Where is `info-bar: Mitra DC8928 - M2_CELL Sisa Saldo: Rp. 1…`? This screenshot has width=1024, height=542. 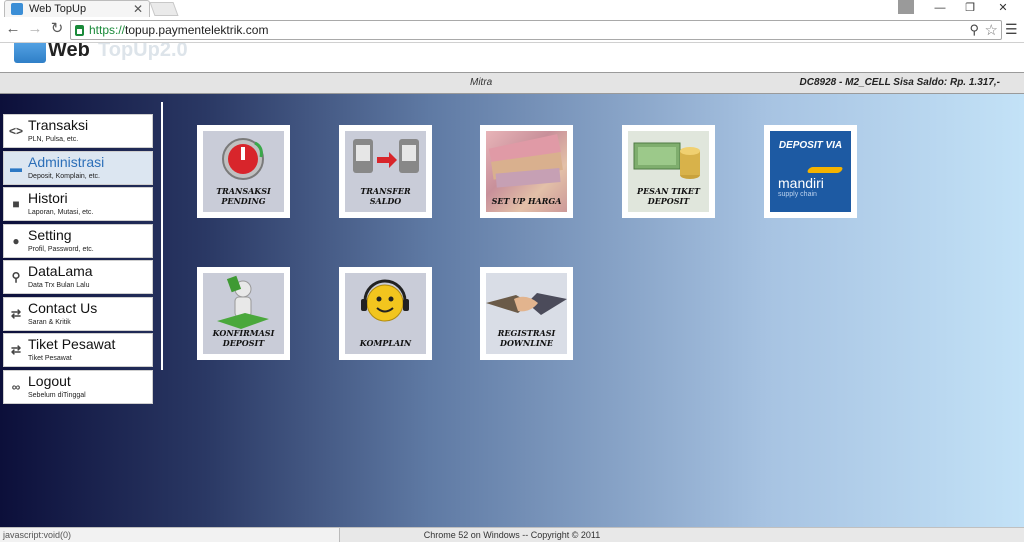
info-bar: Mitra DC8928 - M2_CELL Sisa Saldo: Rp. 1… is located at coordinates (512, 83).